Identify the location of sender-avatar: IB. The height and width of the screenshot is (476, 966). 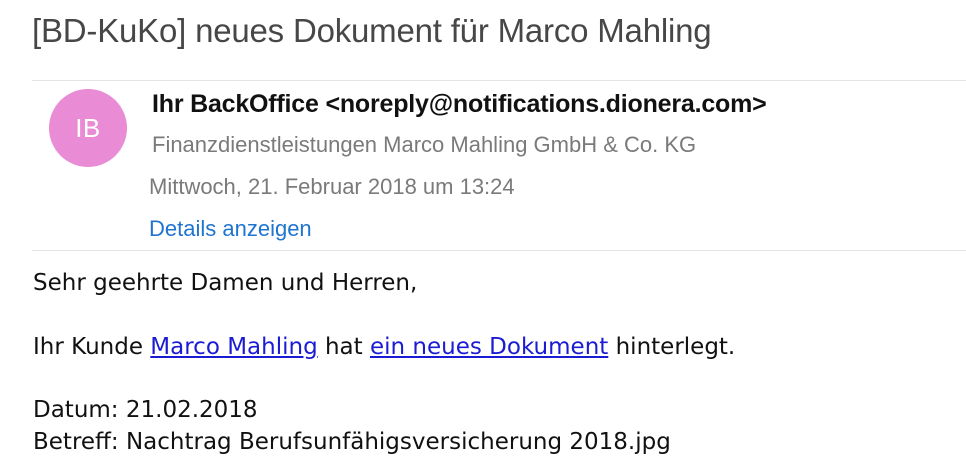
(88, 128).